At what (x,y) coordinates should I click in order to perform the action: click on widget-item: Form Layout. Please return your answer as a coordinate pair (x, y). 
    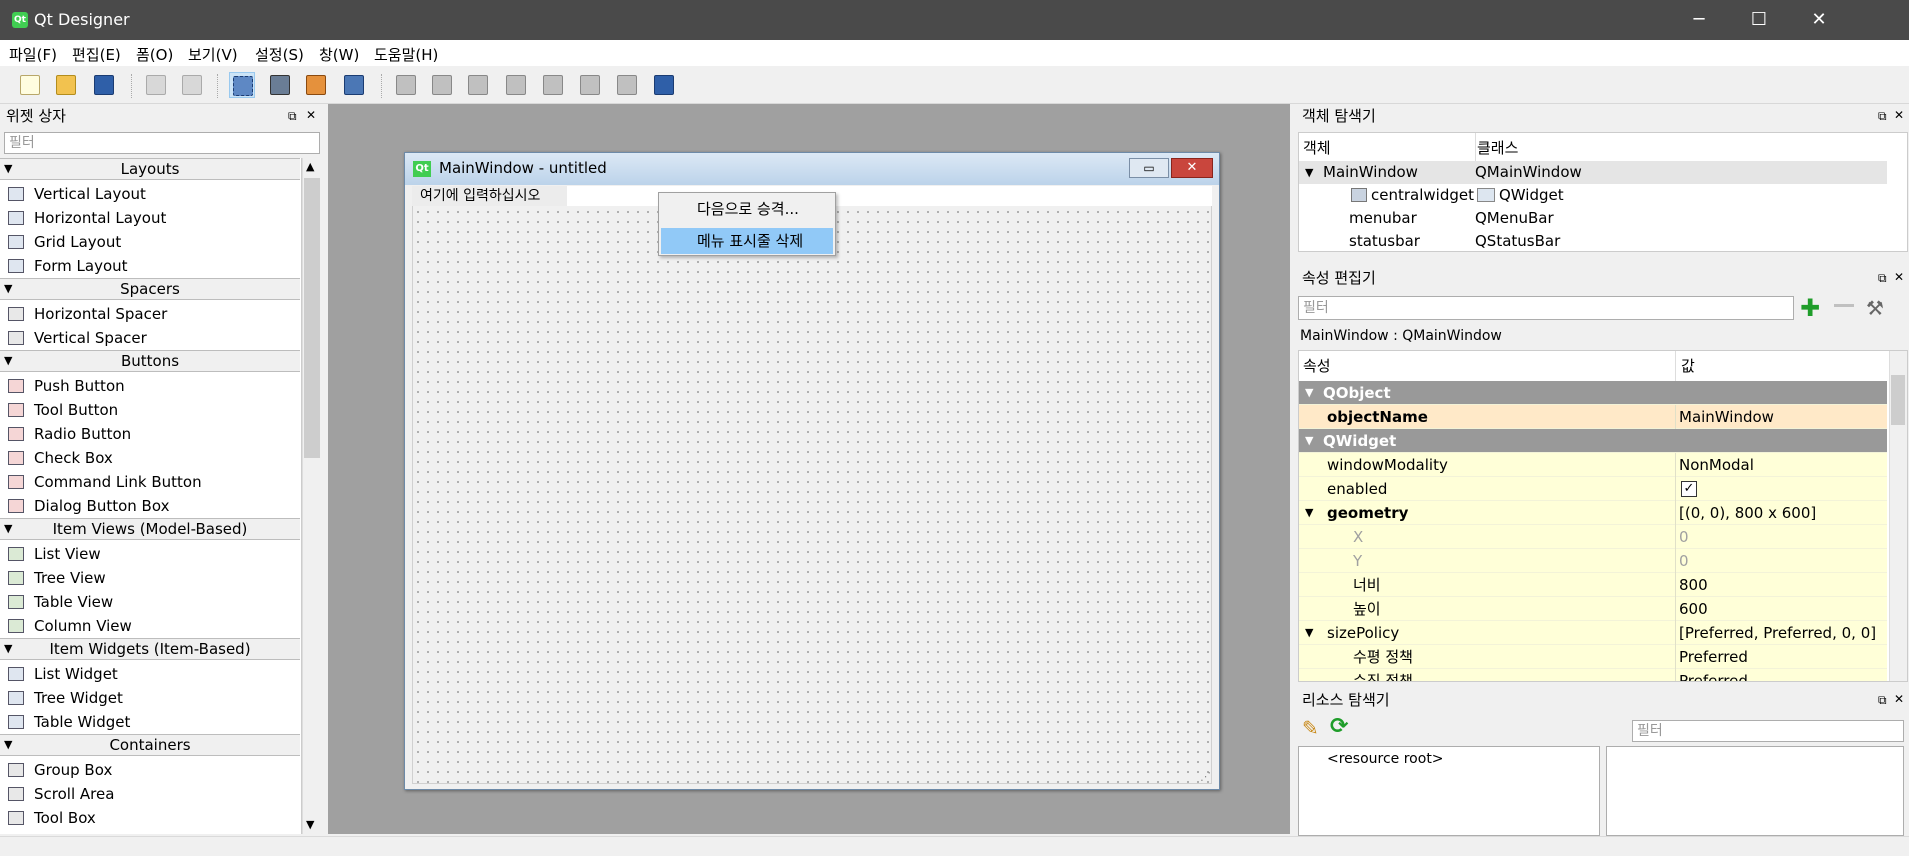
    Looking at the image, I should click on (150, 266).